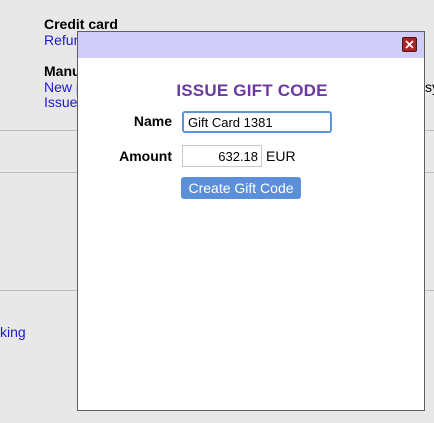  Describe the element at coordinates (252, 90) in the screenshot. I see `dialog-heading: ISSUE GIFT CODE` at that location.